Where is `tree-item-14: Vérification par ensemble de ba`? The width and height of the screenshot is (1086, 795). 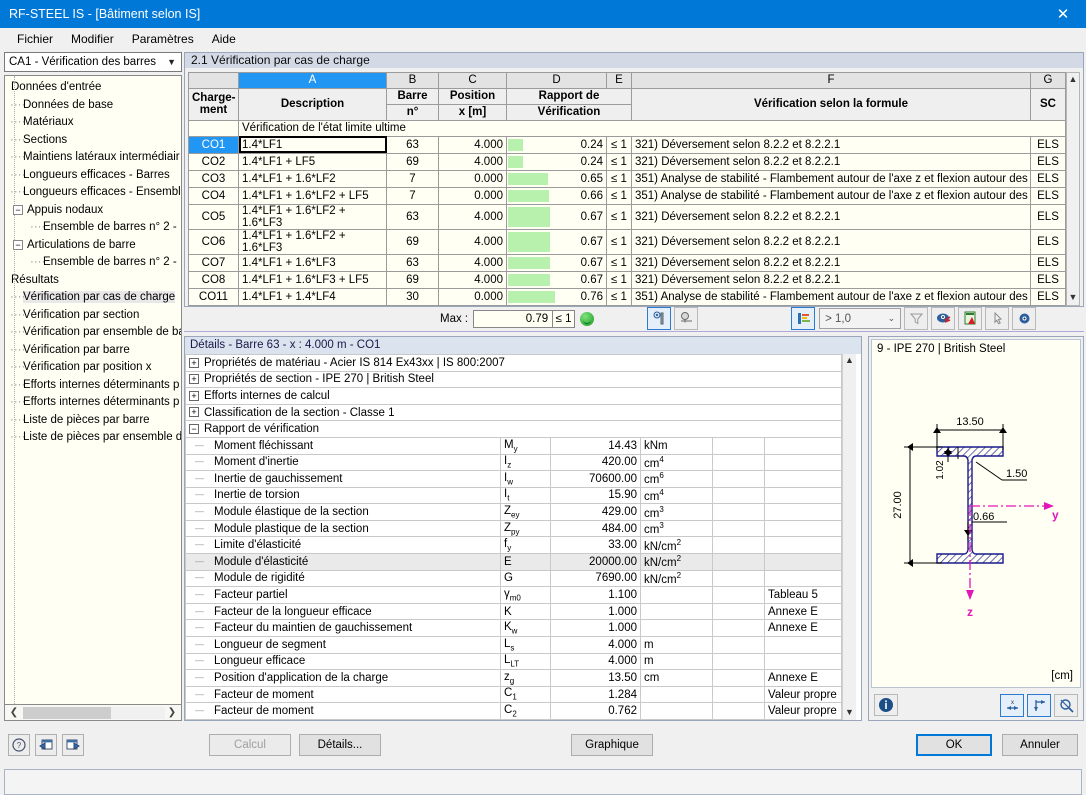
tree-item-14: Vérification par ensemble de ba is located at coordinates (94, 333).